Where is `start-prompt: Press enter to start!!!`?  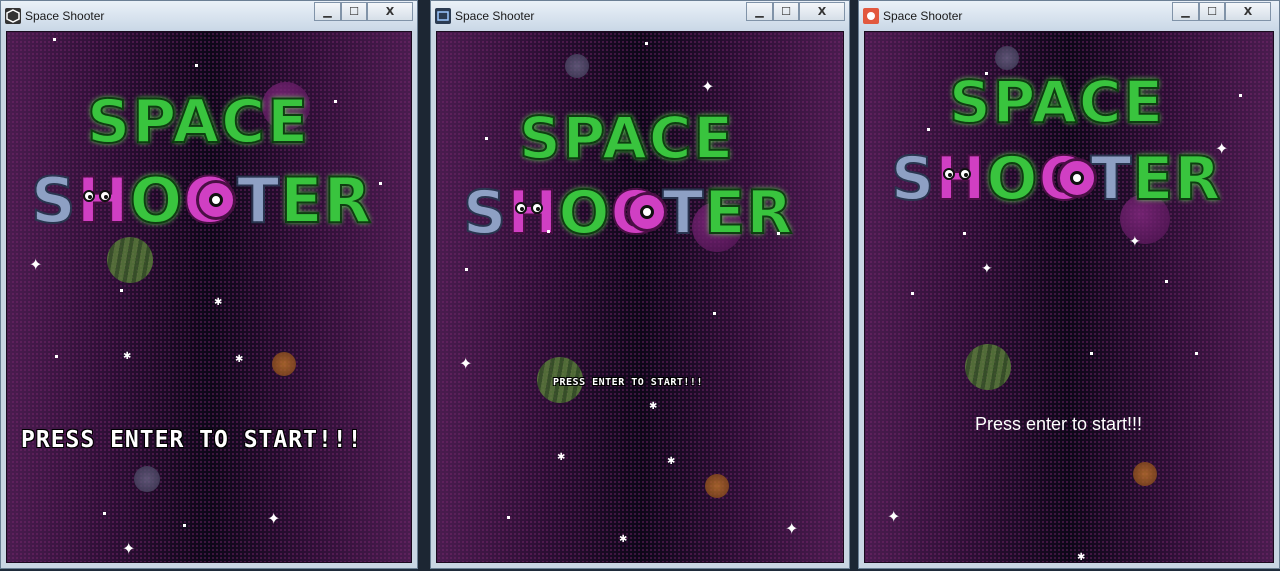 start-prompt: Press enter to start!!! is located at coordinates (1059, 424).